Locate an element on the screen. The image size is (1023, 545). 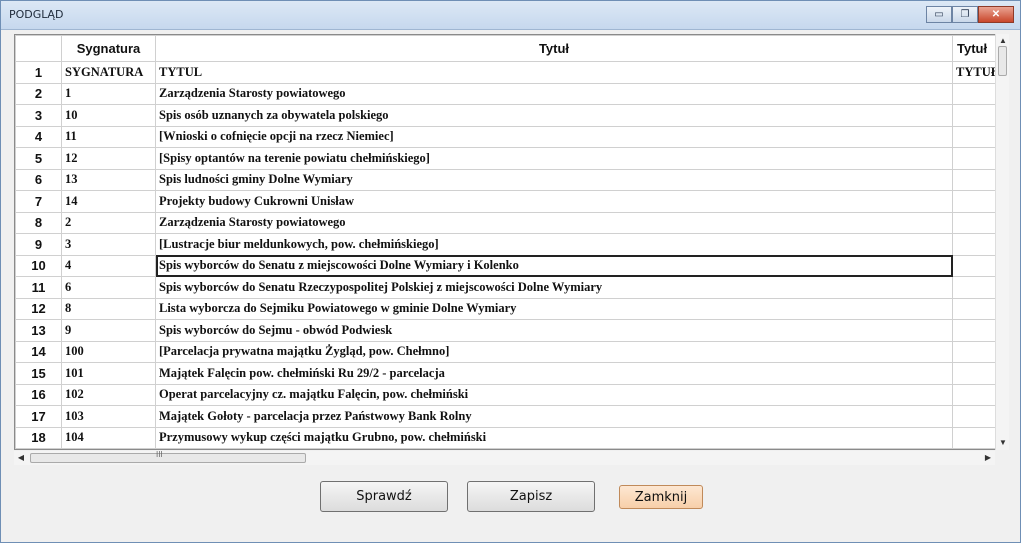
row-number: 5 is located at coordinates (38, 158).